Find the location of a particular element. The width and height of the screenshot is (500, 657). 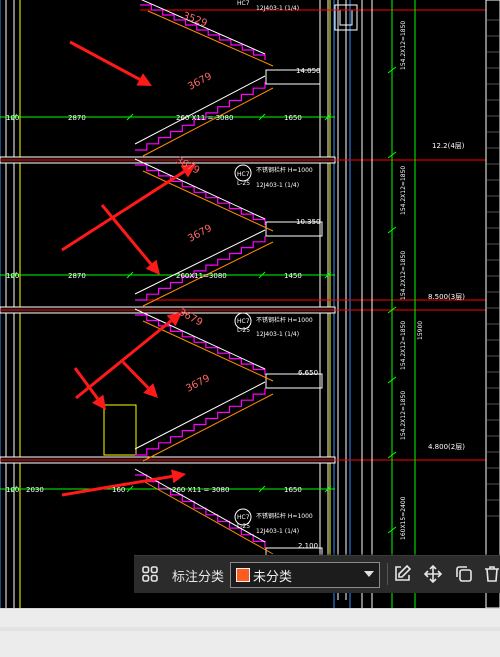

dim-label: 2030 is located at coordinates (35, 490).